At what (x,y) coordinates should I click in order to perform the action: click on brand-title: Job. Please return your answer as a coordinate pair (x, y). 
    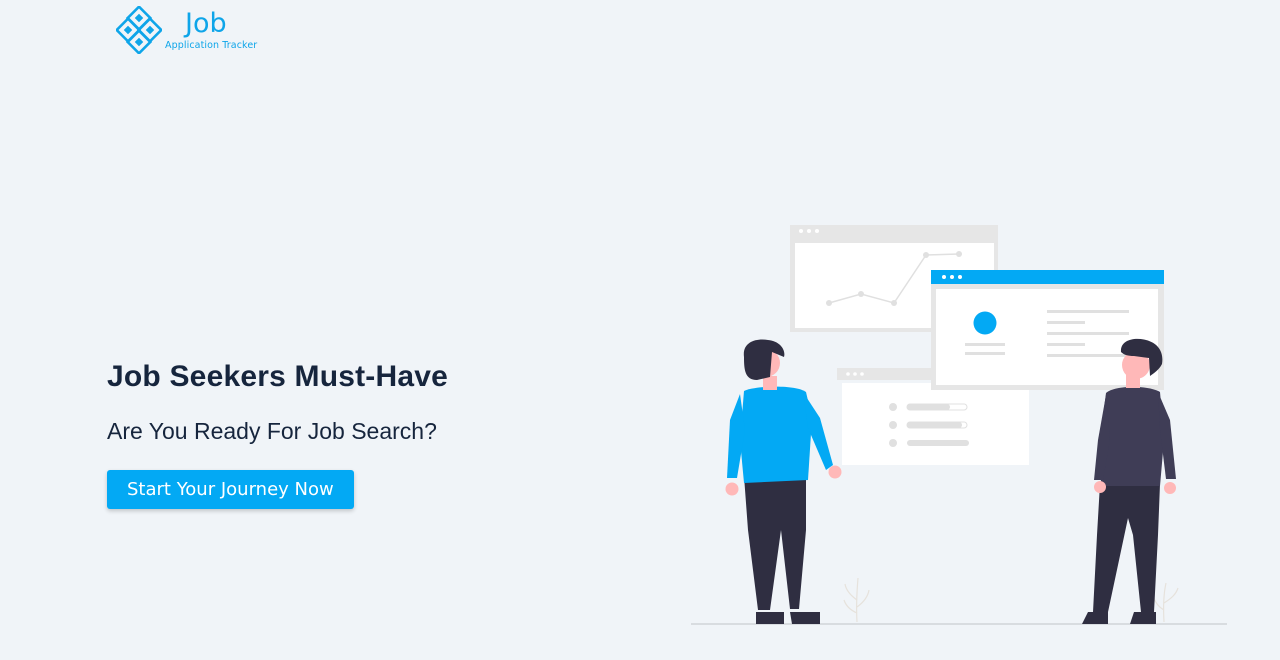
    Looking at the image, I should click on (206, 23).